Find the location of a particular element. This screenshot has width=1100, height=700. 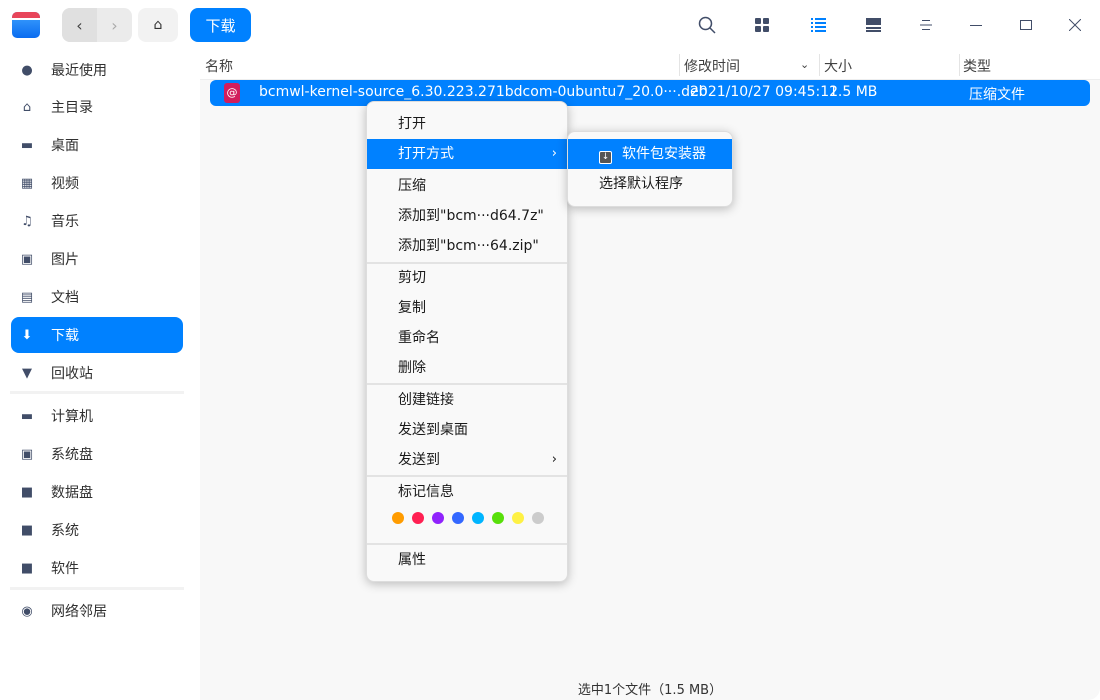

menu-item-compress: 压缩 is located at coordinates (467, 186).